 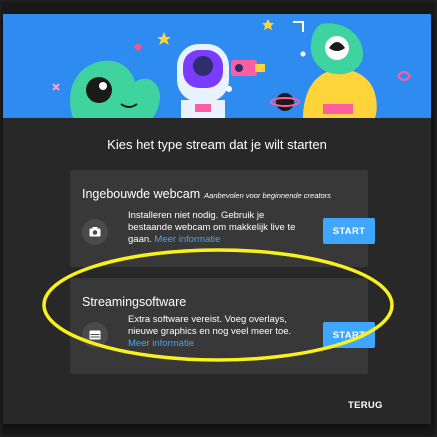 I want to click on start-webcam-button: START, so click(x=349, y=231).